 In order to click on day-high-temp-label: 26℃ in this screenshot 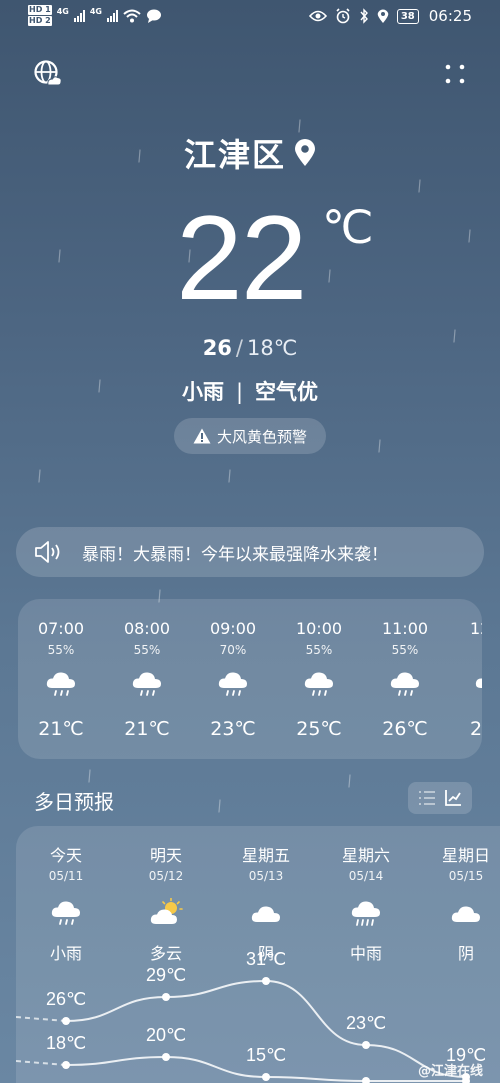, I will do `click(66, 999)`.